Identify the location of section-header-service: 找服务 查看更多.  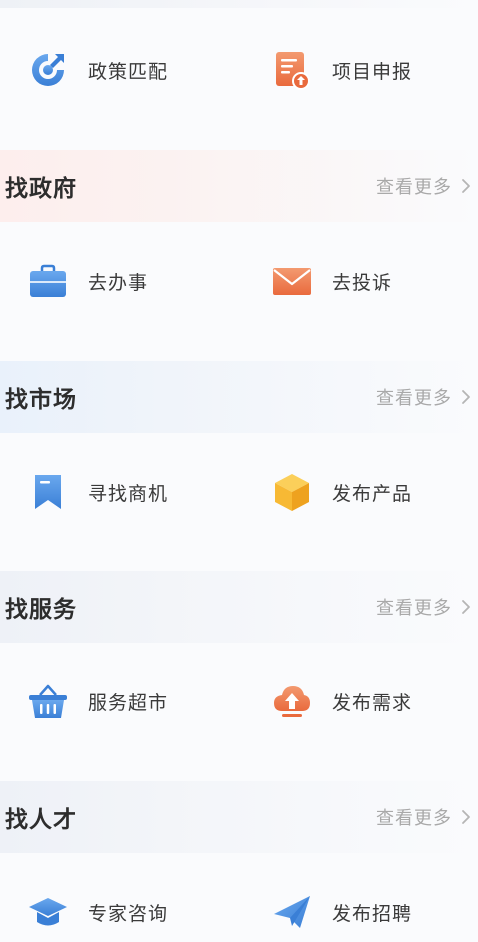
(239, 607).